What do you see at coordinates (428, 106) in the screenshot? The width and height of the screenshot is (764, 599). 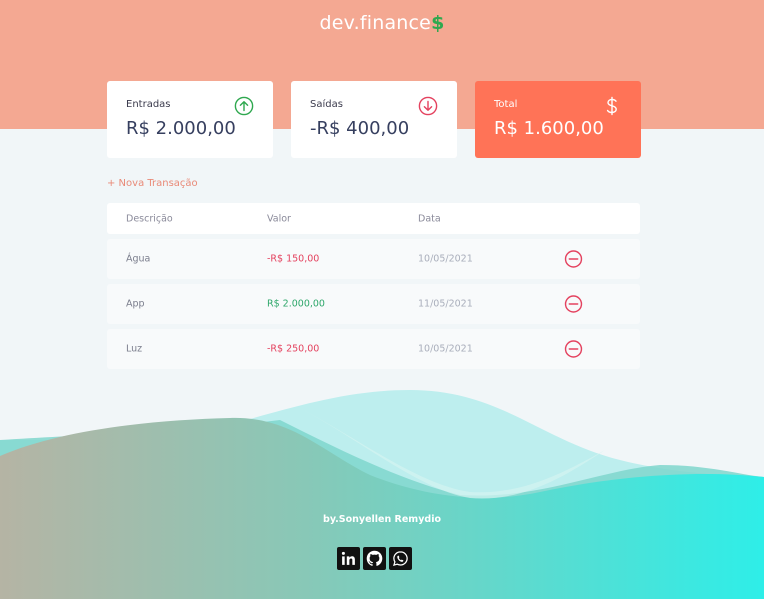 I see `arrow-down-circle-icon` at bounding box center [428, 106].